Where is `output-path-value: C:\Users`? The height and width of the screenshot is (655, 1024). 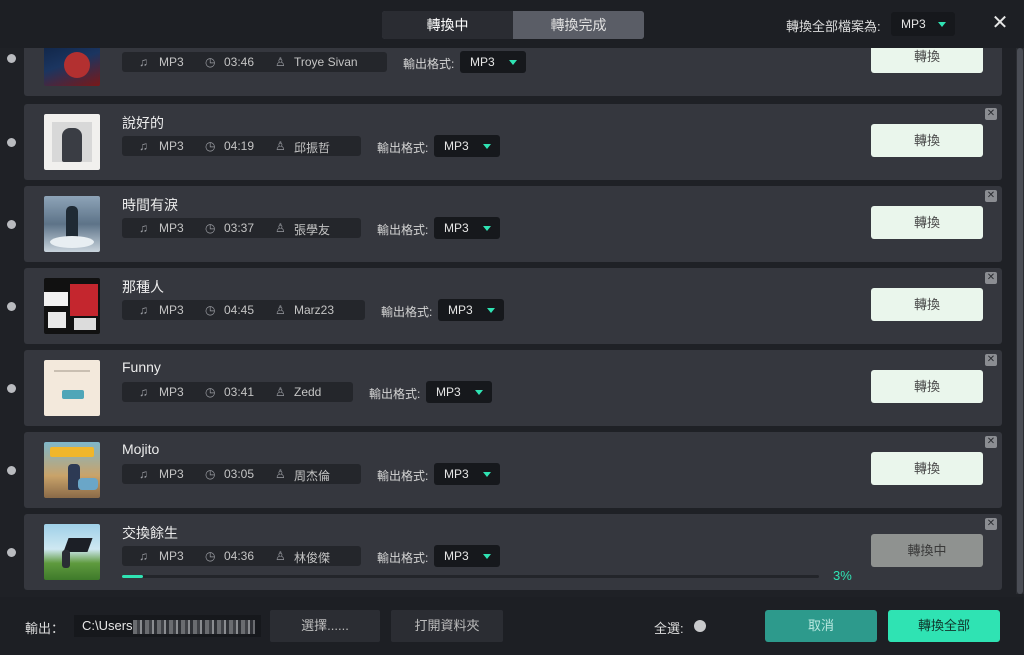 output-path-value: C:\Users is located at coordinates (107, 625).